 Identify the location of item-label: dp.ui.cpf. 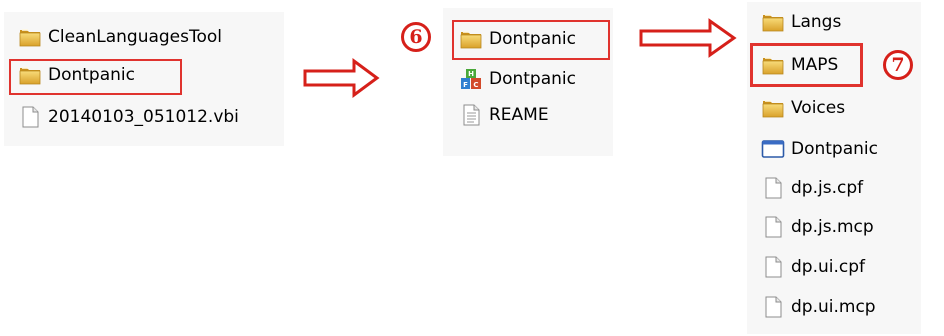
(828, 267).